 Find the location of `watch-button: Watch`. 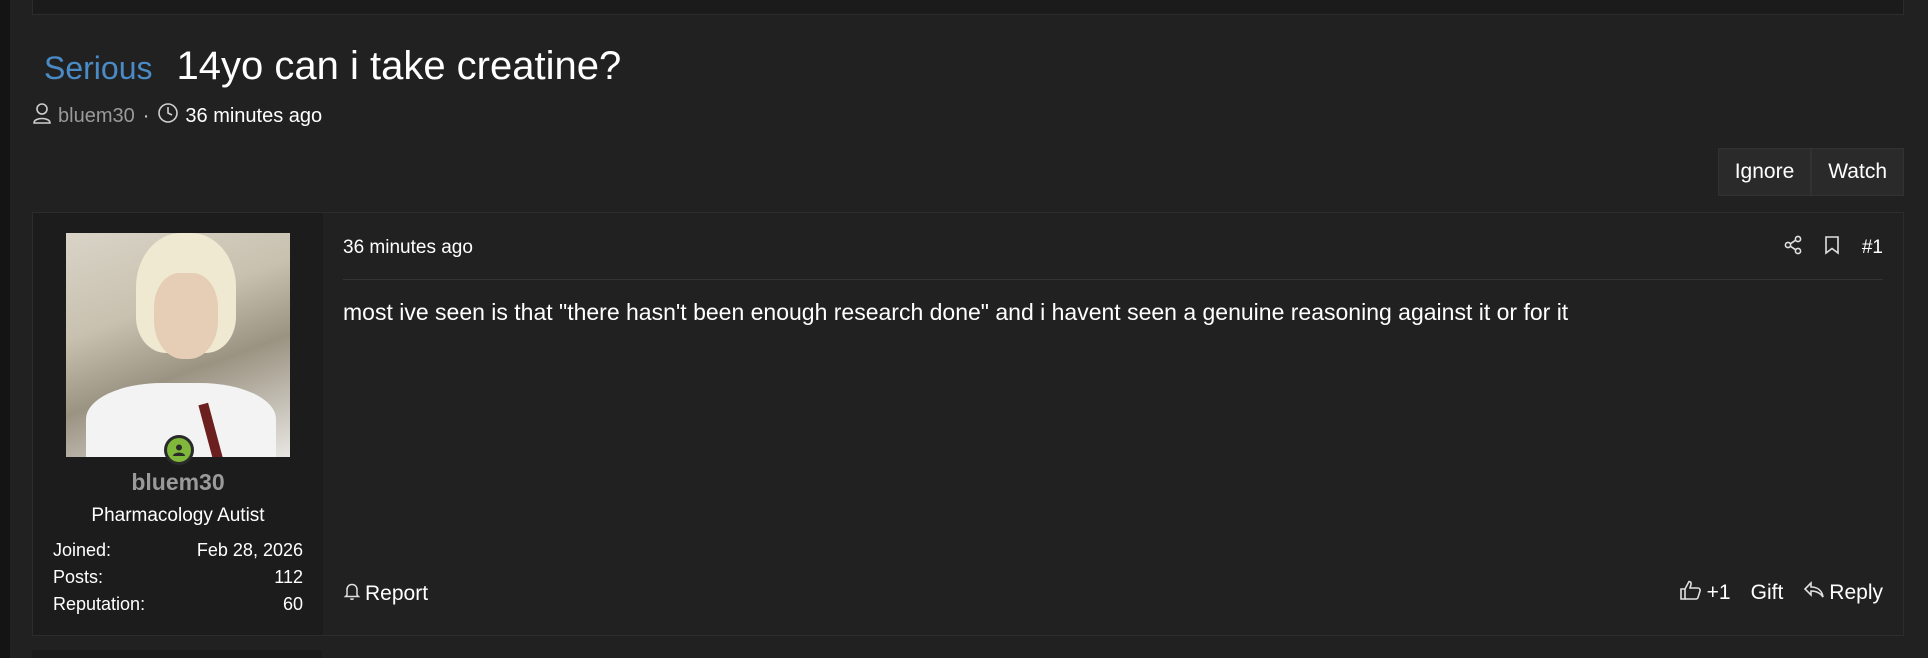

watch-button: Watch is located at coordinates (1857, 172).